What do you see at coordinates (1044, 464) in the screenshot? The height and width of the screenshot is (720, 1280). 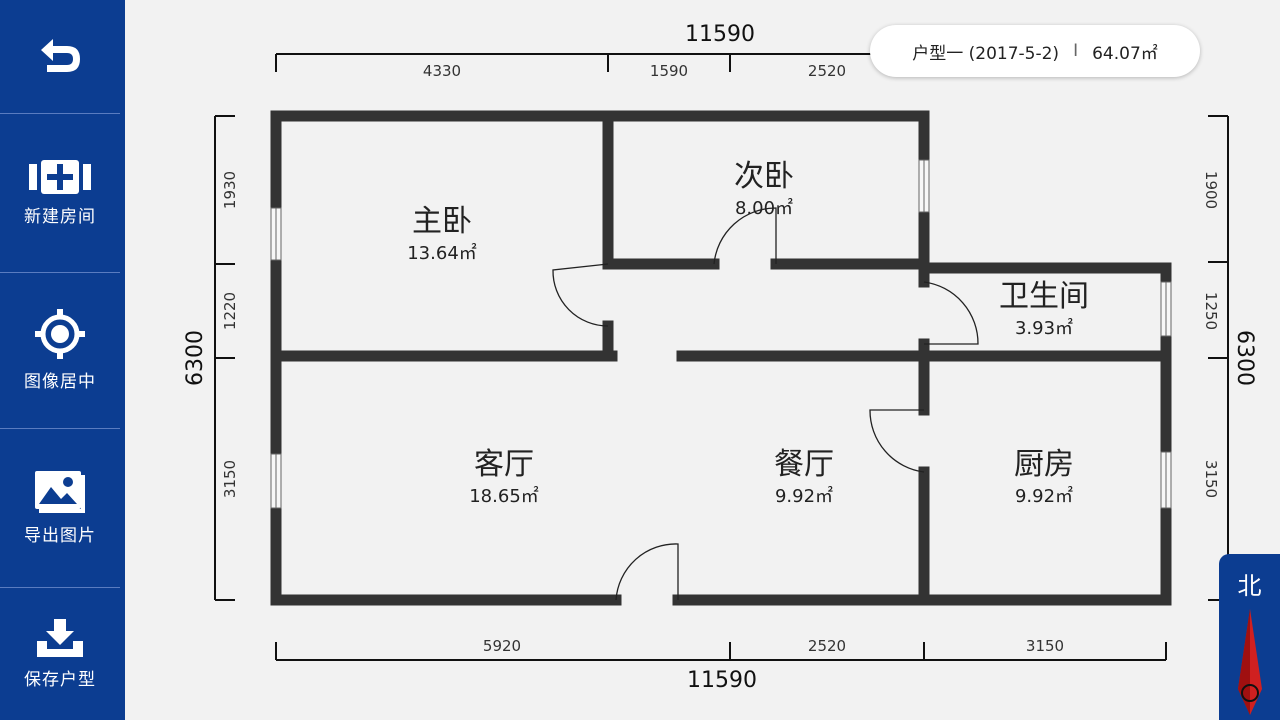 I see `room-name: 厨房` at bounding box center [1044, 464].